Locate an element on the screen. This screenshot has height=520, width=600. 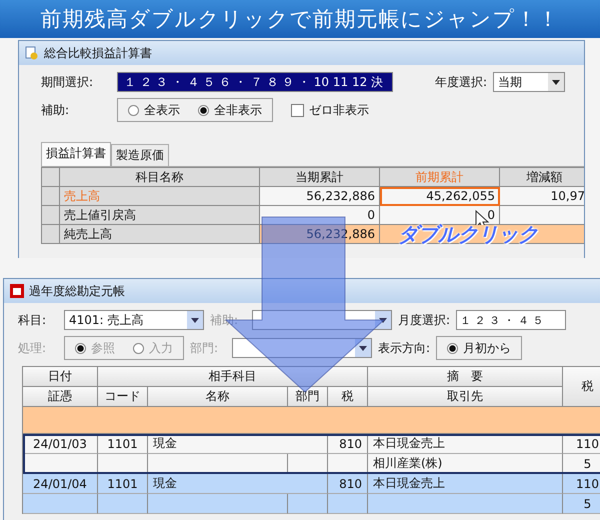
column-header: 取引先 is located at coordinates (465, 397).